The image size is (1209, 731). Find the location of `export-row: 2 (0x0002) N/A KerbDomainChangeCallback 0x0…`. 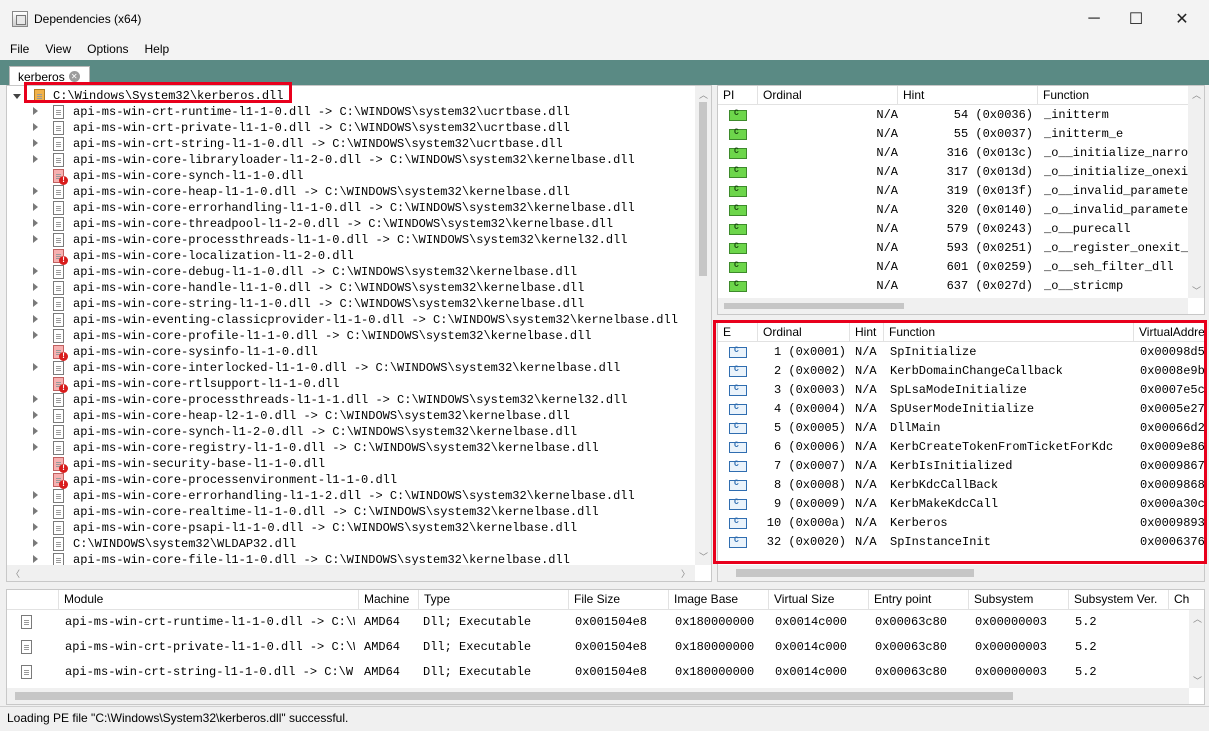

export-row: 2 (0x0002) N/A KerbDomainChangeCallback 0x0… is located at coordinates (961, 371).